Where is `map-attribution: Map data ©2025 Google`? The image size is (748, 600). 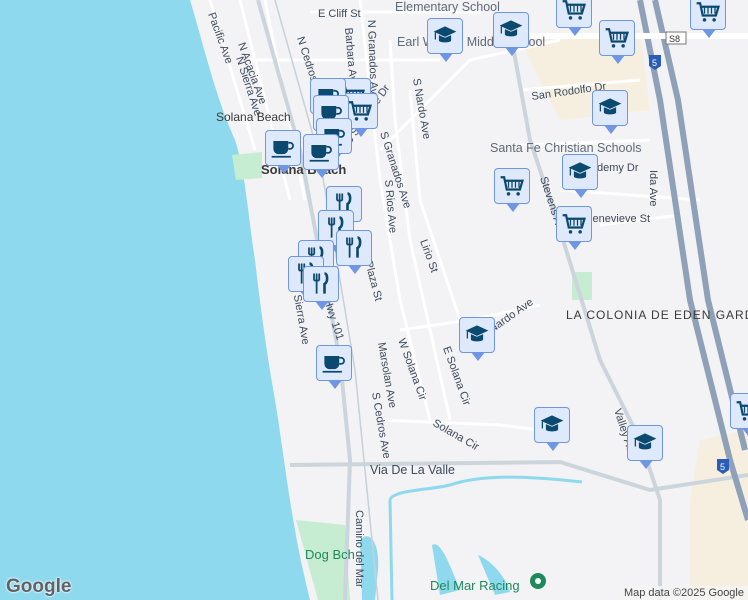
map-attribution: Map data ©2025 Google is located at coordinates (683, 593).